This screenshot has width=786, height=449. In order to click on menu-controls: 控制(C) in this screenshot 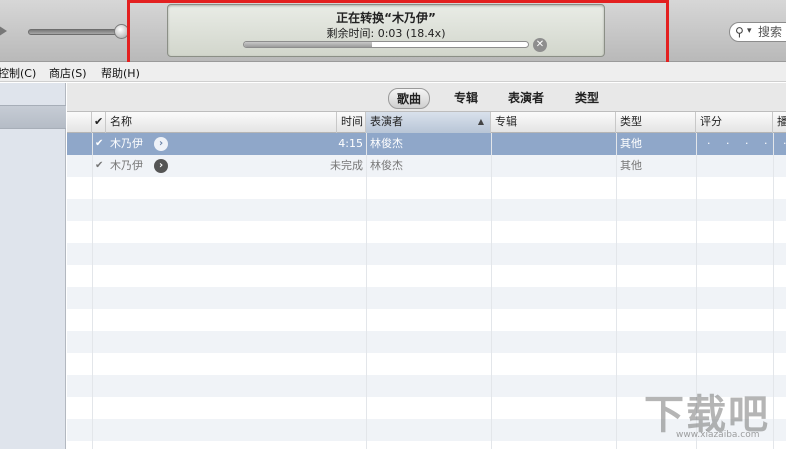, I will do `click(18, 73)`.